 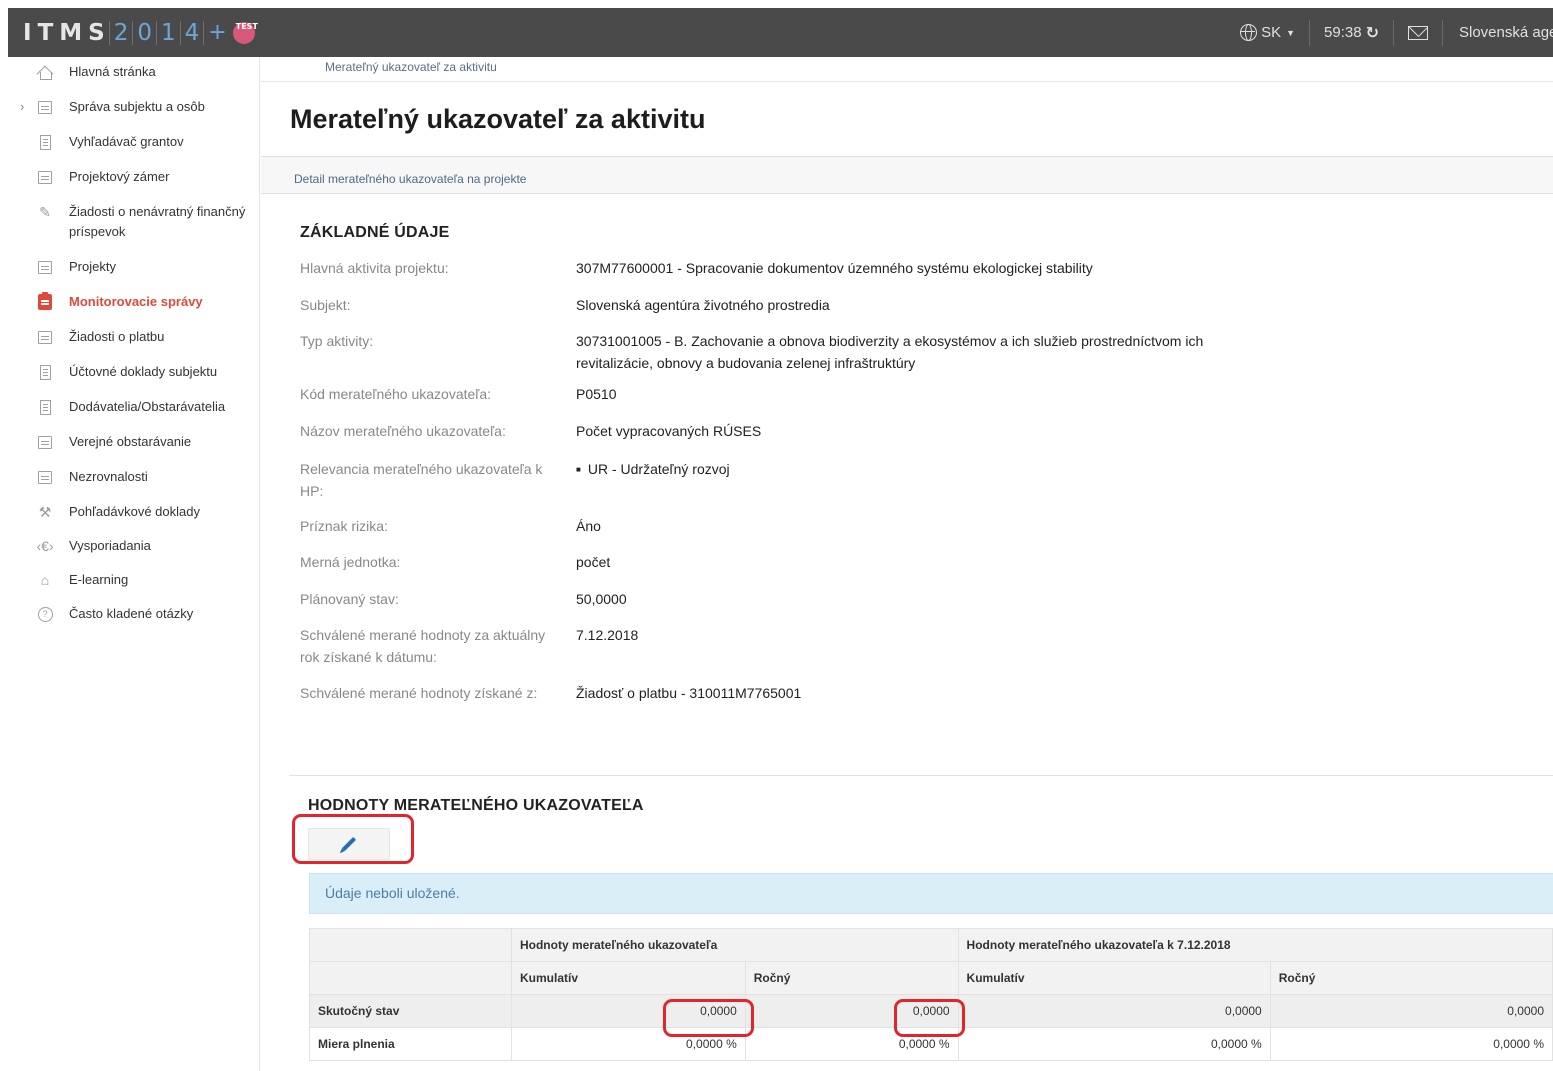 What do you see at coordinates (931, 893) in the screenshot?
I see `alert-not-saved: Údaje neboli uložené.` at bounding box center [931, 893].